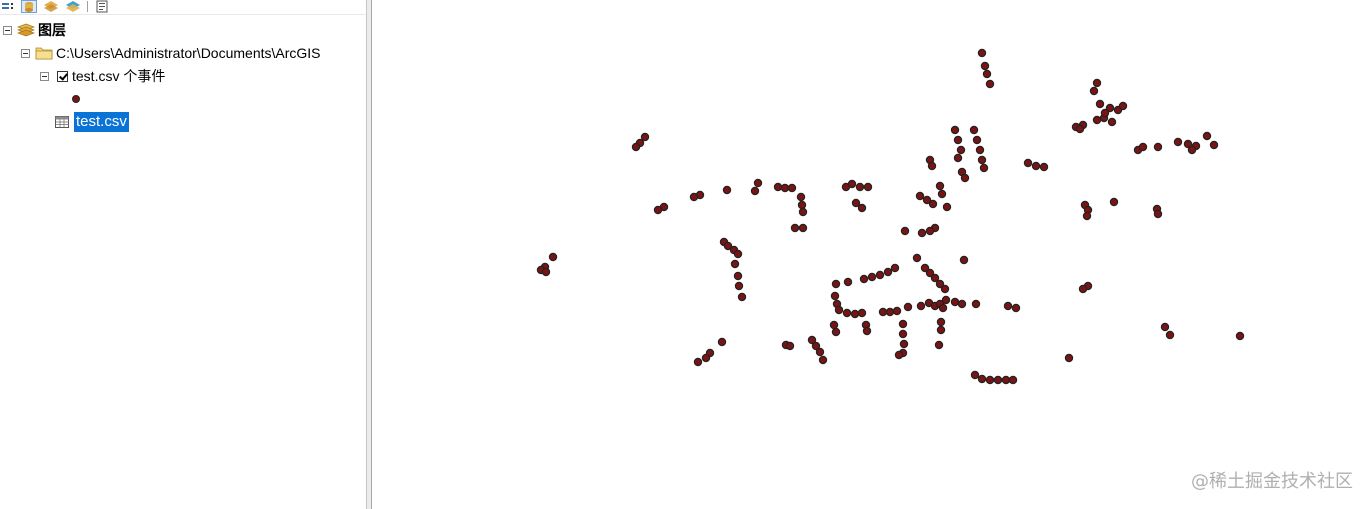 This screenshot has width=1367, height=509. I want to click on point-symbol-icon, so click(76, 99).